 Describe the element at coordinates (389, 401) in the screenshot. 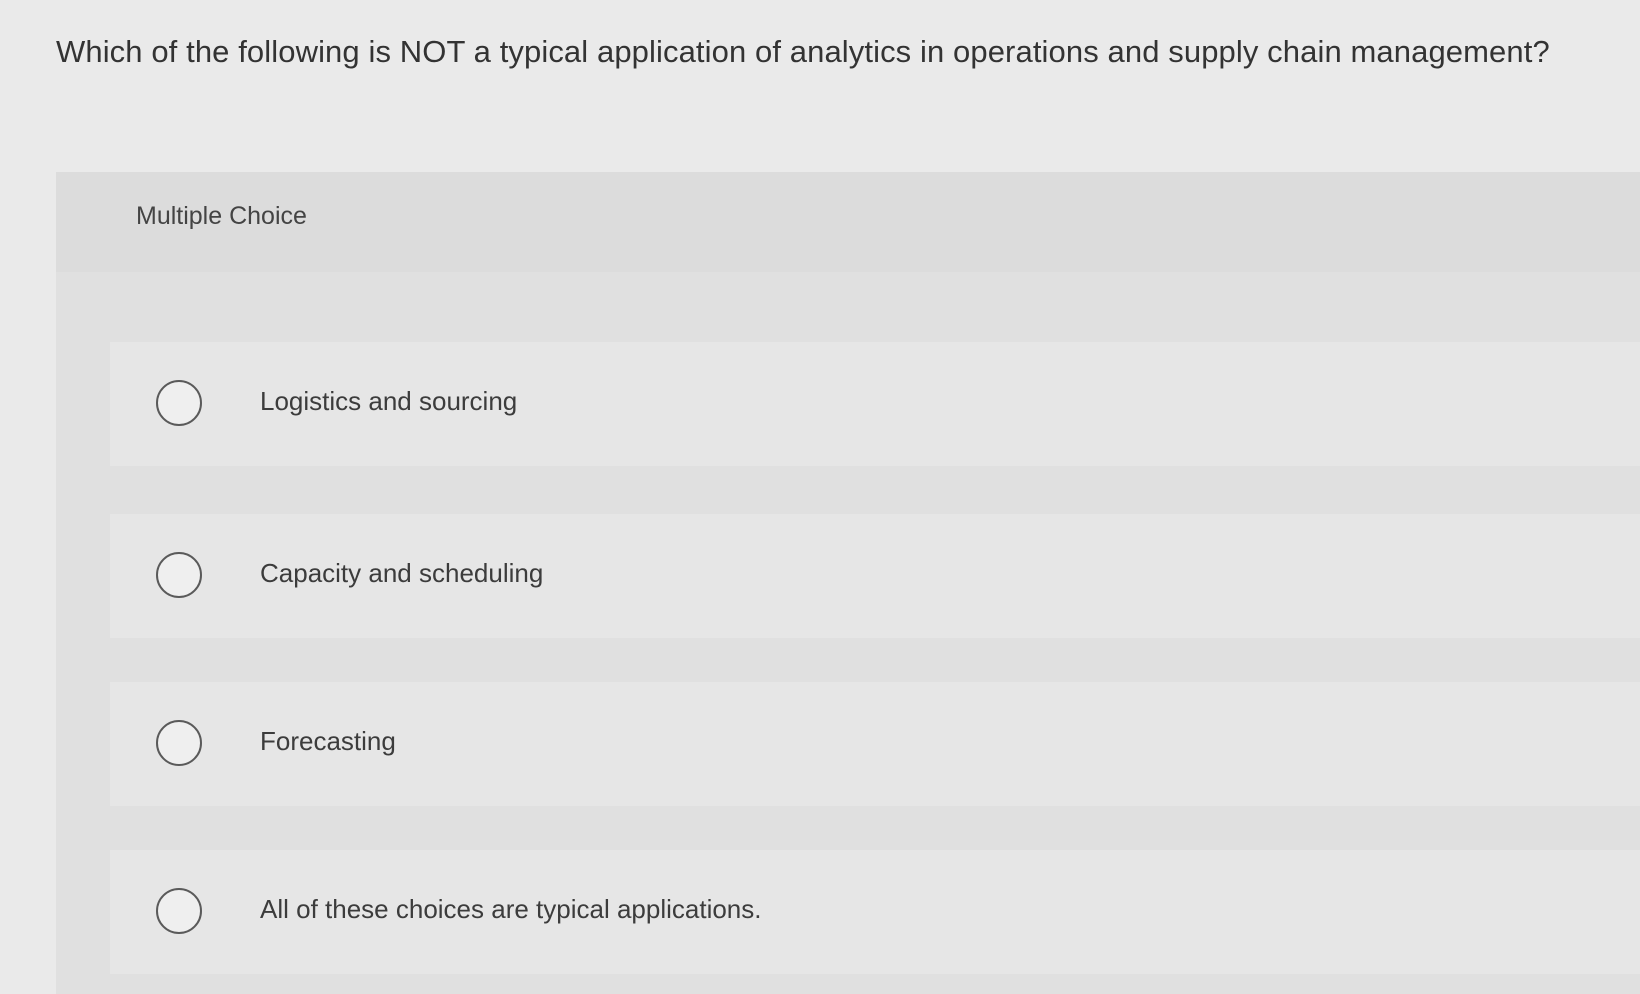

I see `answer-option-label: Logistics and sourcing` at that location.